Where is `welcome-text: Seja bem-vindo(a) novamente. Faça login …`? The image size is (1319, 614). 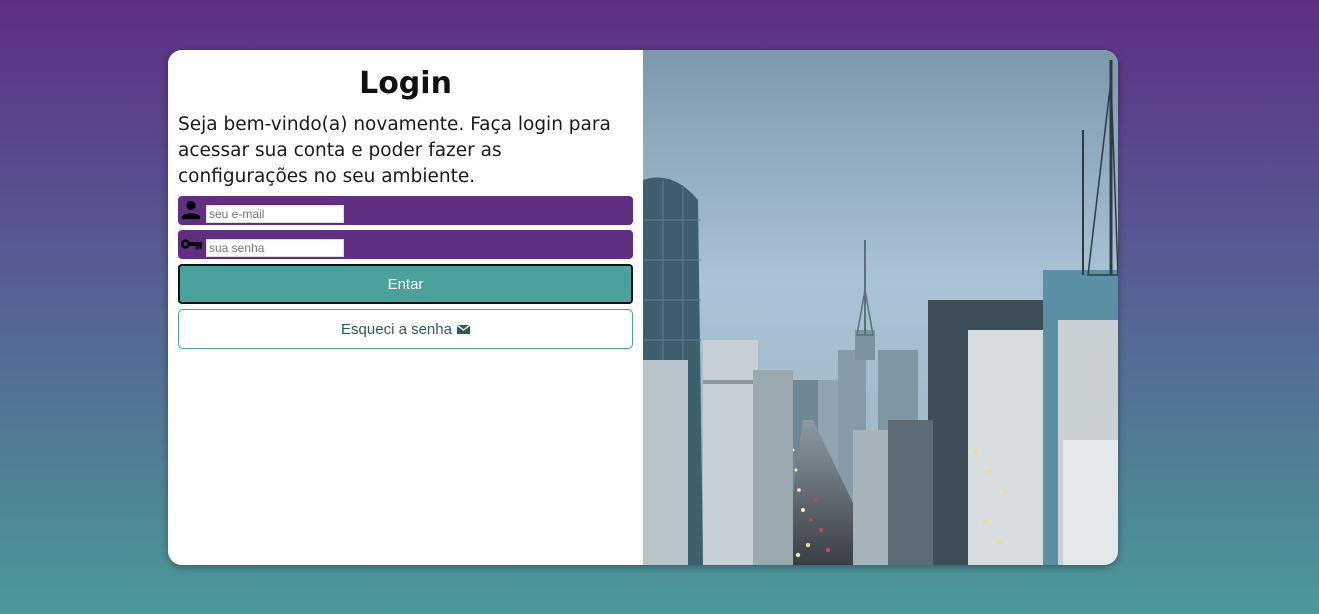 welcome-text: Seja bem-vindo(a) novamente. Faça login … is located at coordinates (394, 150).